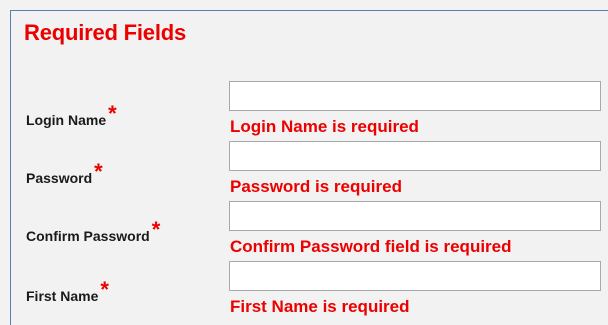  What do you see at coordinates (320, 306) in the screenshot?
I see `first-name-error: First Name is required` at bounding box center [320, 306].